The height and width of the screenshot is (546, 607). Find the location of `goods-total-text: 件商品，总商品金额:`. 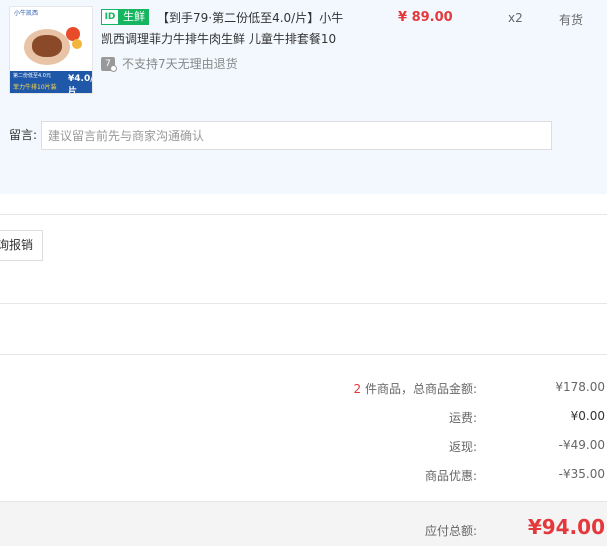

goods-total-text: 件商品，总商品金额: is located at coordinates (420, 389).